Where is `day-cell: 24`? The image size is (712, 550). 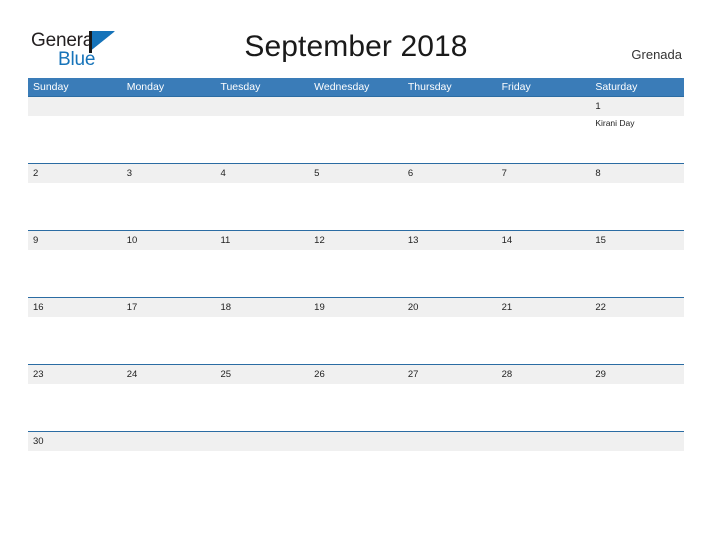 day-cell: 24 is located at coordinates (169, 397).